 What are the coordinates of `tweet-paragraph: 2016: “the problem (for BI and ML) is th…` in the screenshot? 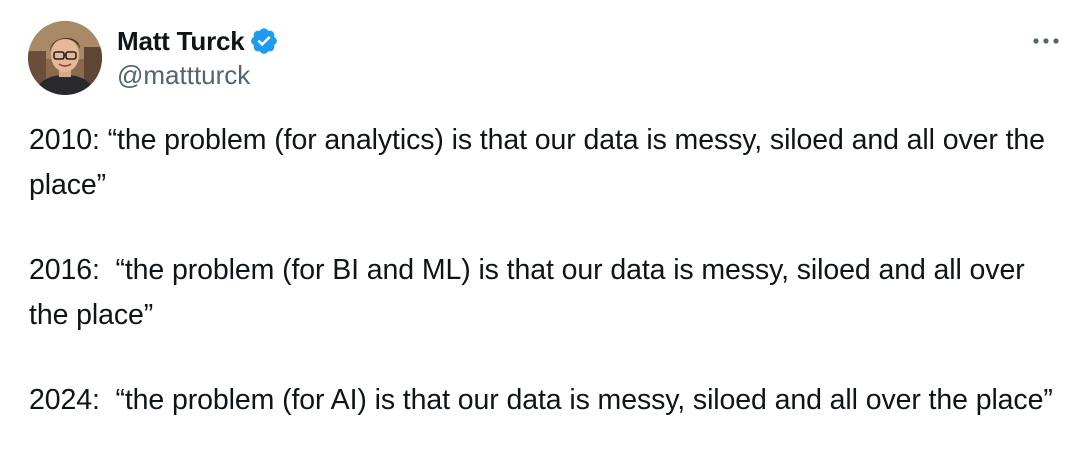 It's located at (531, 292).